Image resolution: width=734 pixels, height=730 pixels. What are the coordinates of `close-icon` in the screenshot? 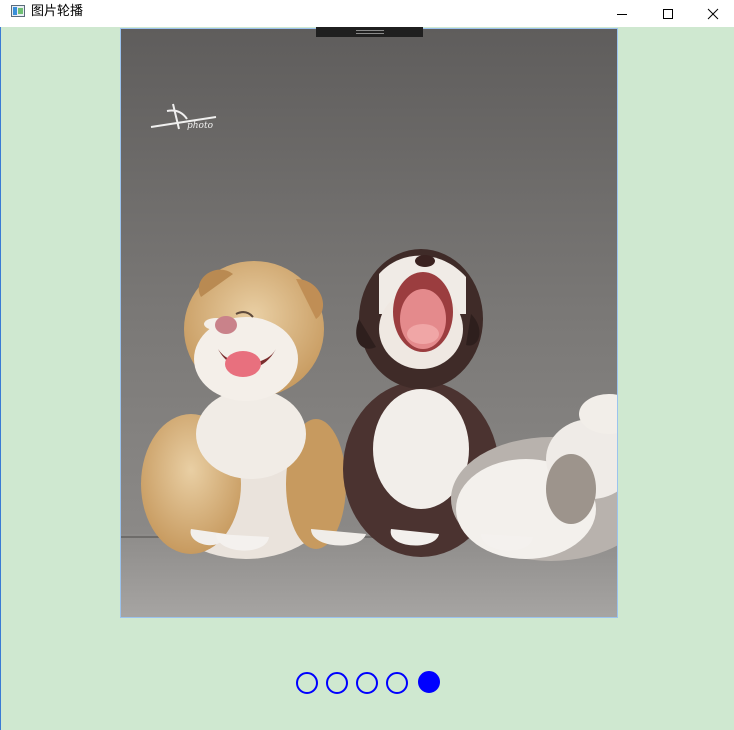 It's located at (713, 13).